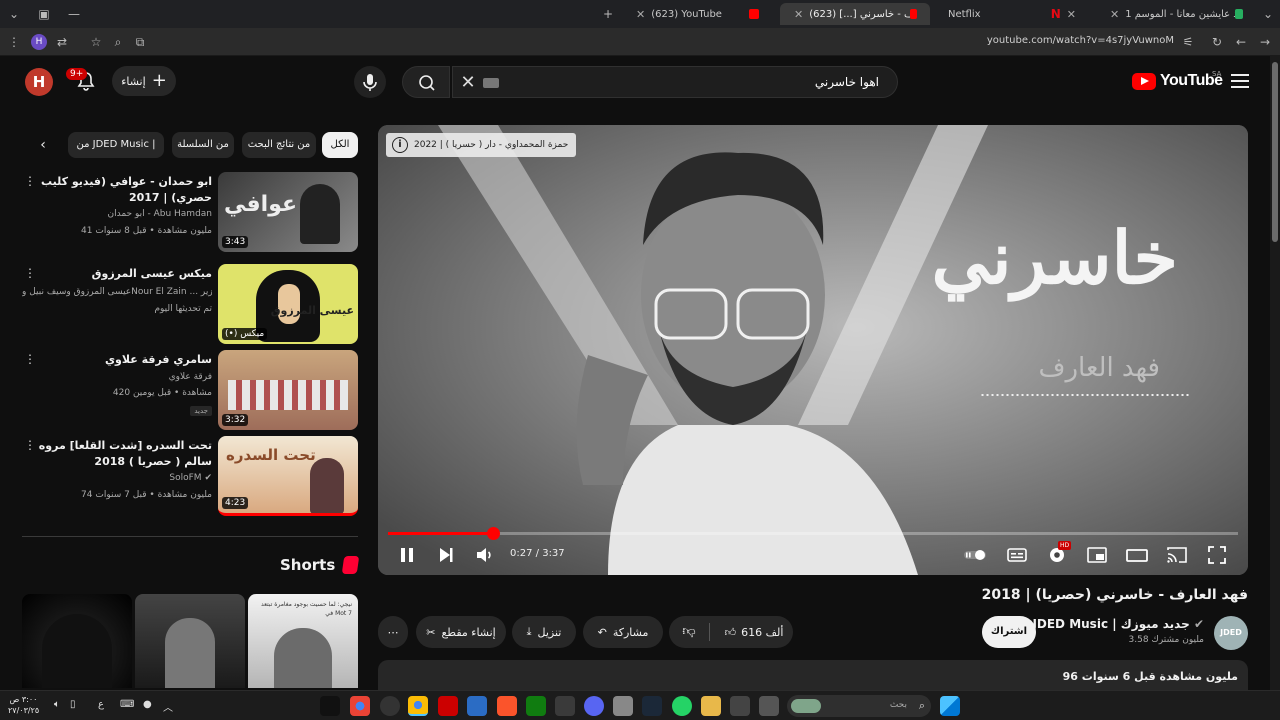 This screenshot has height=720, width=1280. What do you see at coordinates (1137, 555) in the screenshot?
I see `theater-mode-icon` at bounding box center [1137, 555].